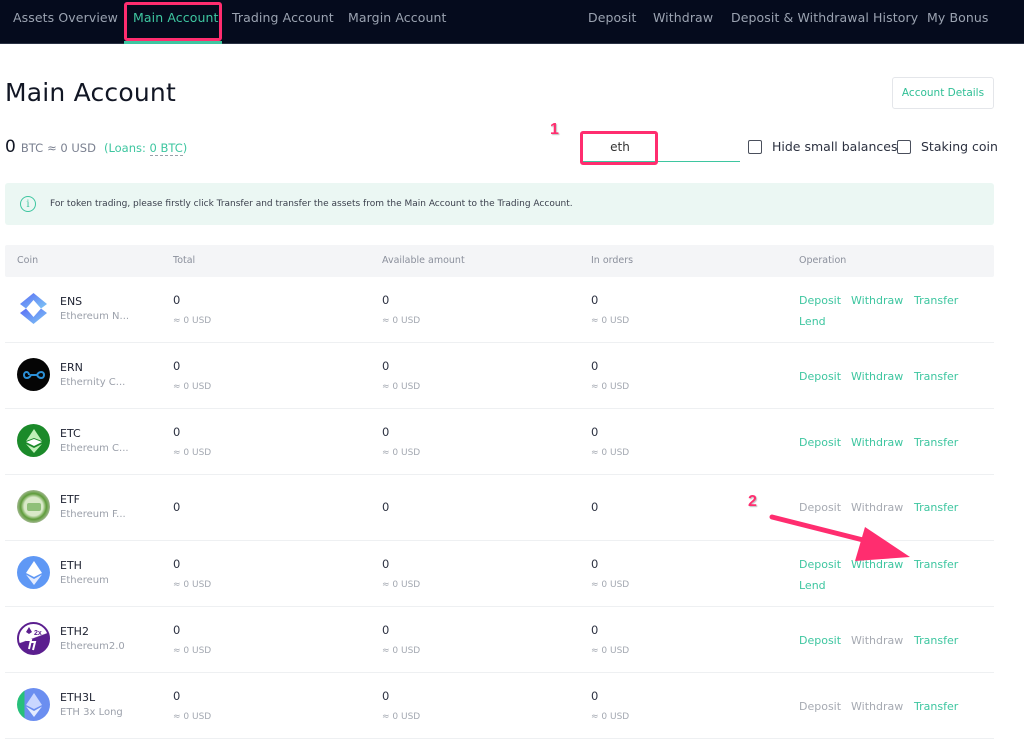  I want to click on header-total: Total, so click(184, 260).